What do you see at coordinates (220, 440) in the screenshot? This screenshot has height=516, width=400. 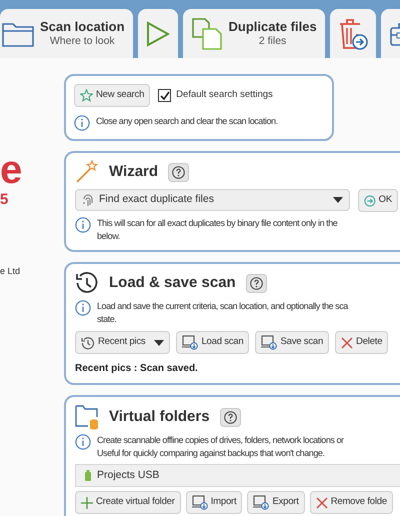 I see `info-text: Create scannable offline copies of drives, folders, network locations or` at bounding box center [220, 440].